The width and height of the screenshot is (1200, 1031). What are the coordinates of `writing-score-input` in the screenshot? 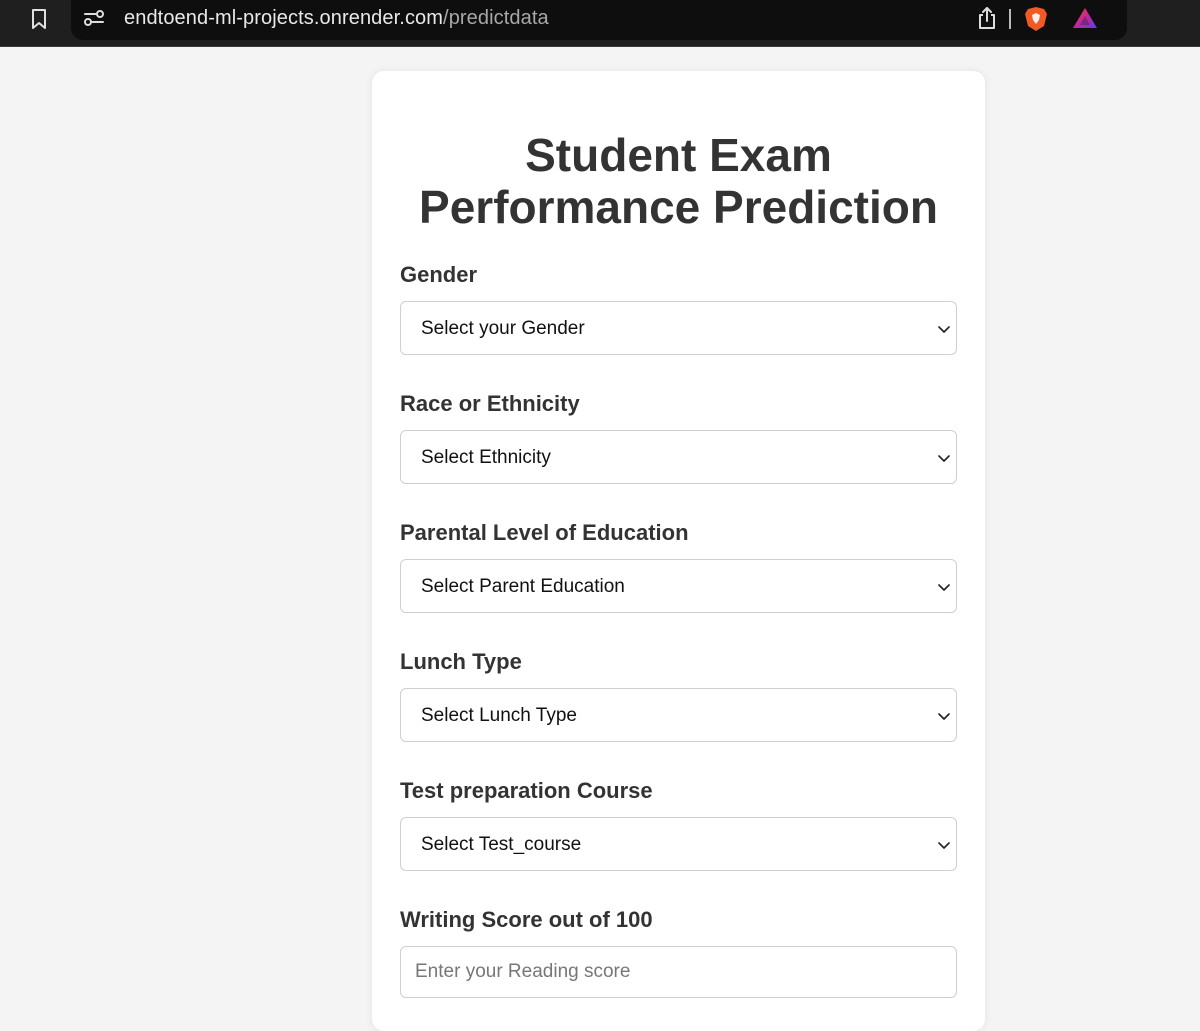 It's located at (678, 972).